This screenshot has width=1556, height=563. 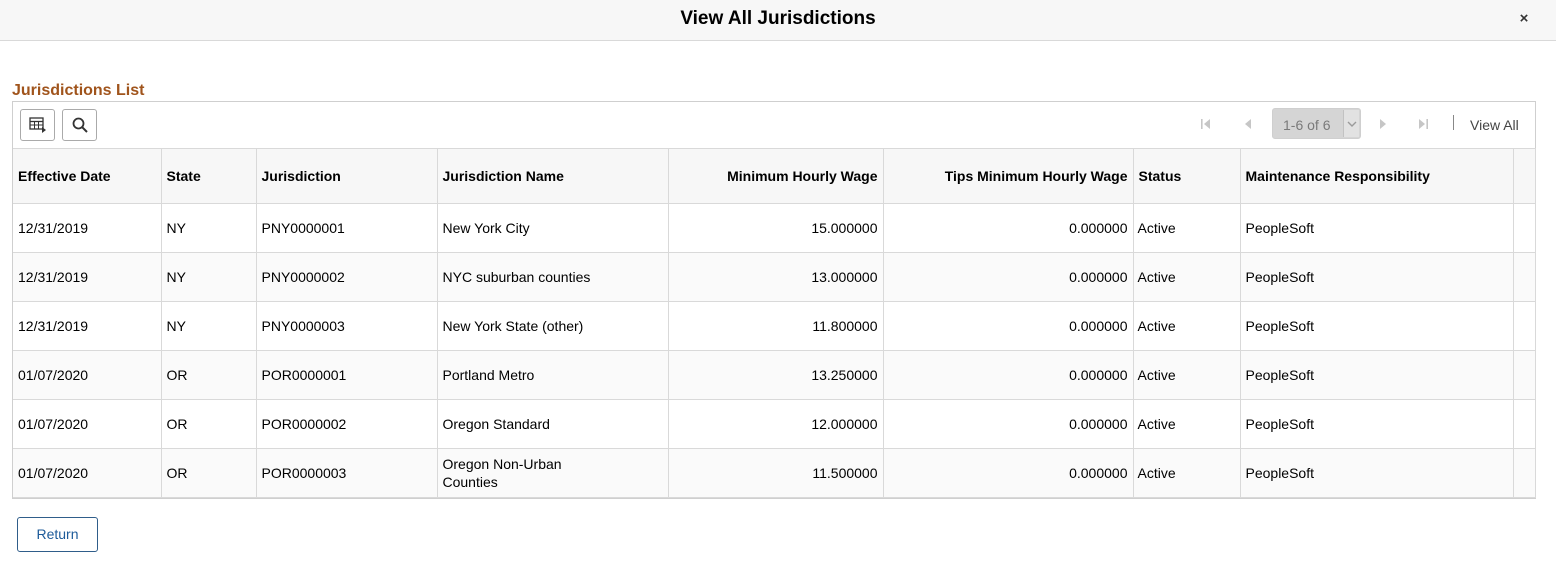 What do you see at coordinates (1008, 176) in the screenshot?
I see `column-header-tips-minimum-hourly-wage: Tips Minimum Hourly Wage` at bounding box center [1008, 176].